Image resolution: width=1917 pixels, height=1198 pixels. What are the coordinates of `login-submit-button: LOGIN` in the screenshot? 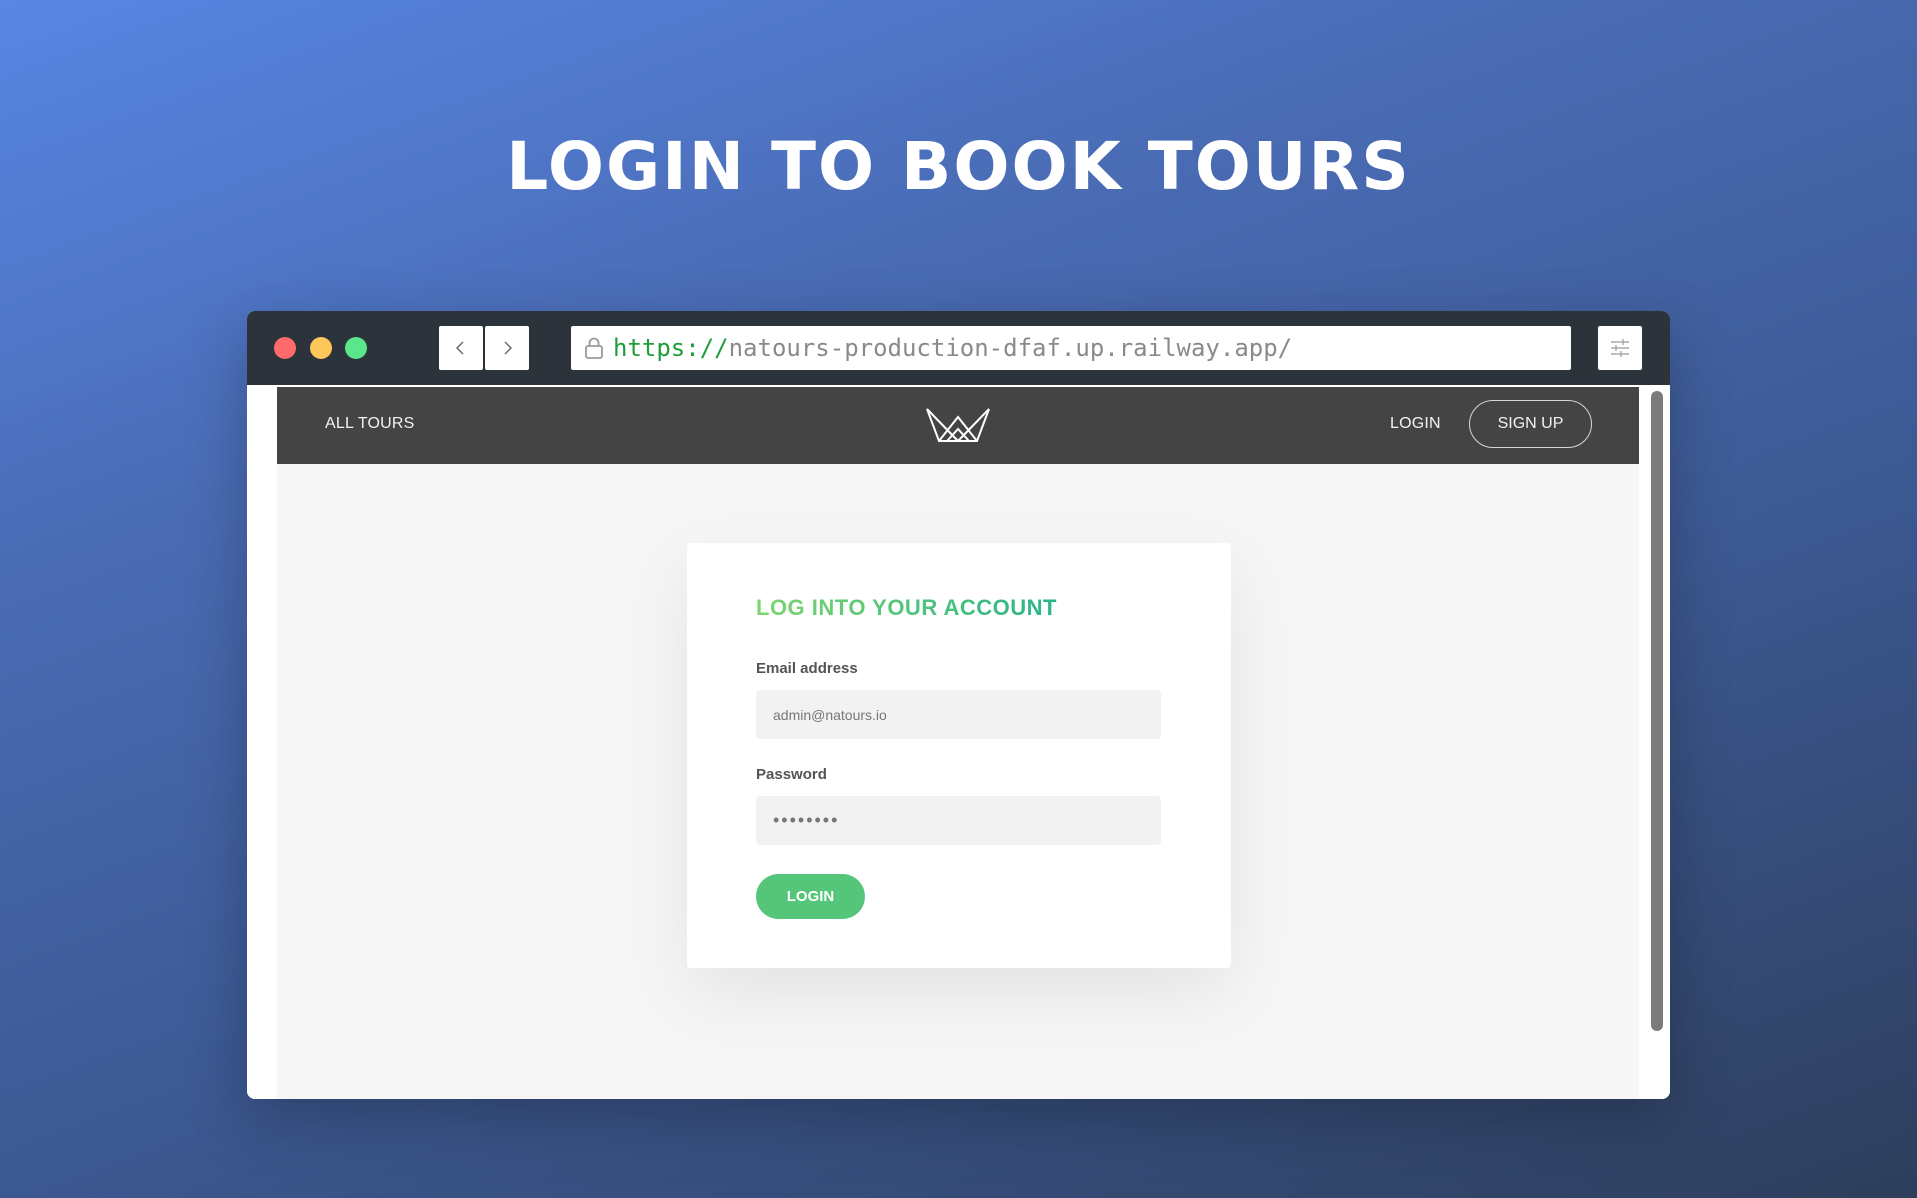 It's located at (810, 896).